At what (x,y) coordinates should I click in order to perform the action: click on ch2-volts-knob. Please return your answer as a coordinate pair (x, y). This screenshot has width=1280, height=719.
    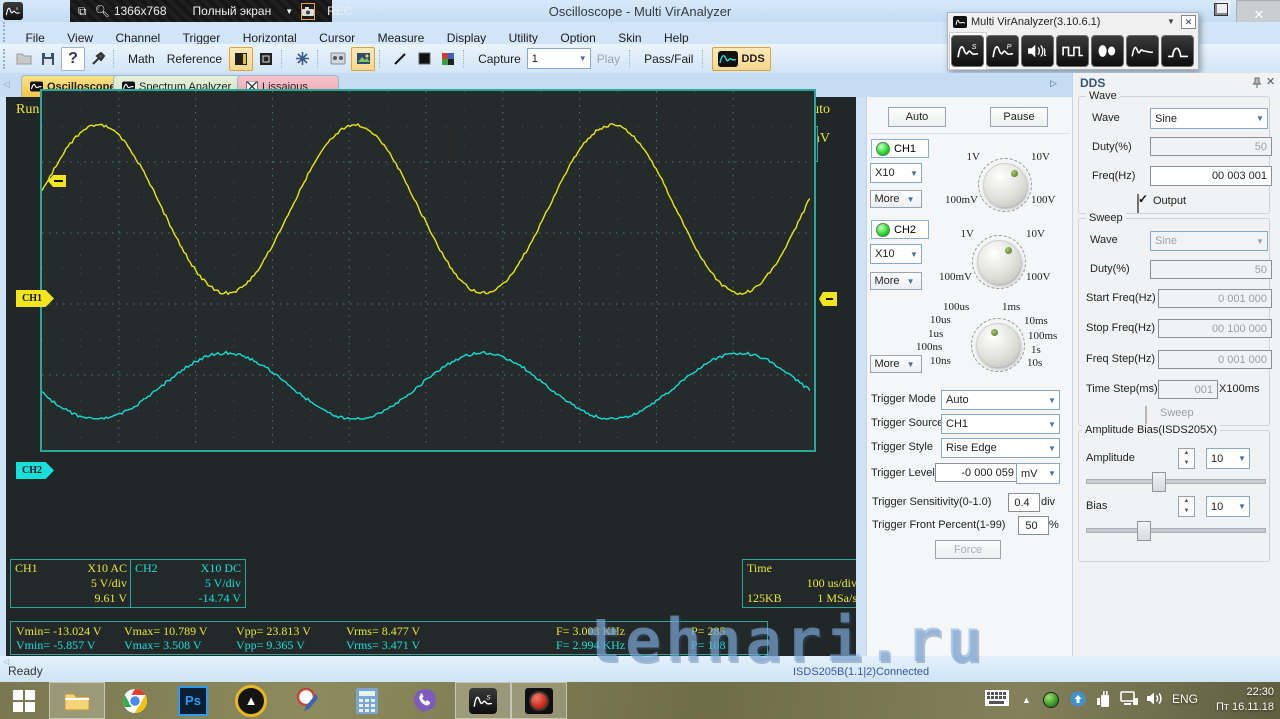
    Looking at the image, I should click on (999, 262).